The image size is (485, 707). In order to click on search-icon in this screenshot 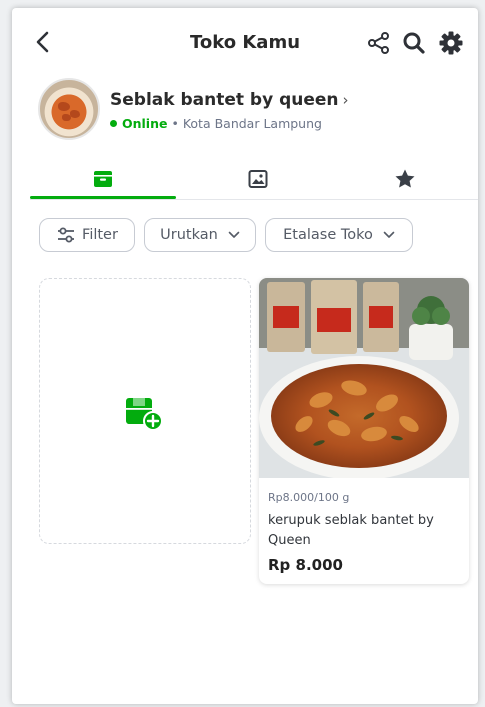, I will do `click(414, 43)`.